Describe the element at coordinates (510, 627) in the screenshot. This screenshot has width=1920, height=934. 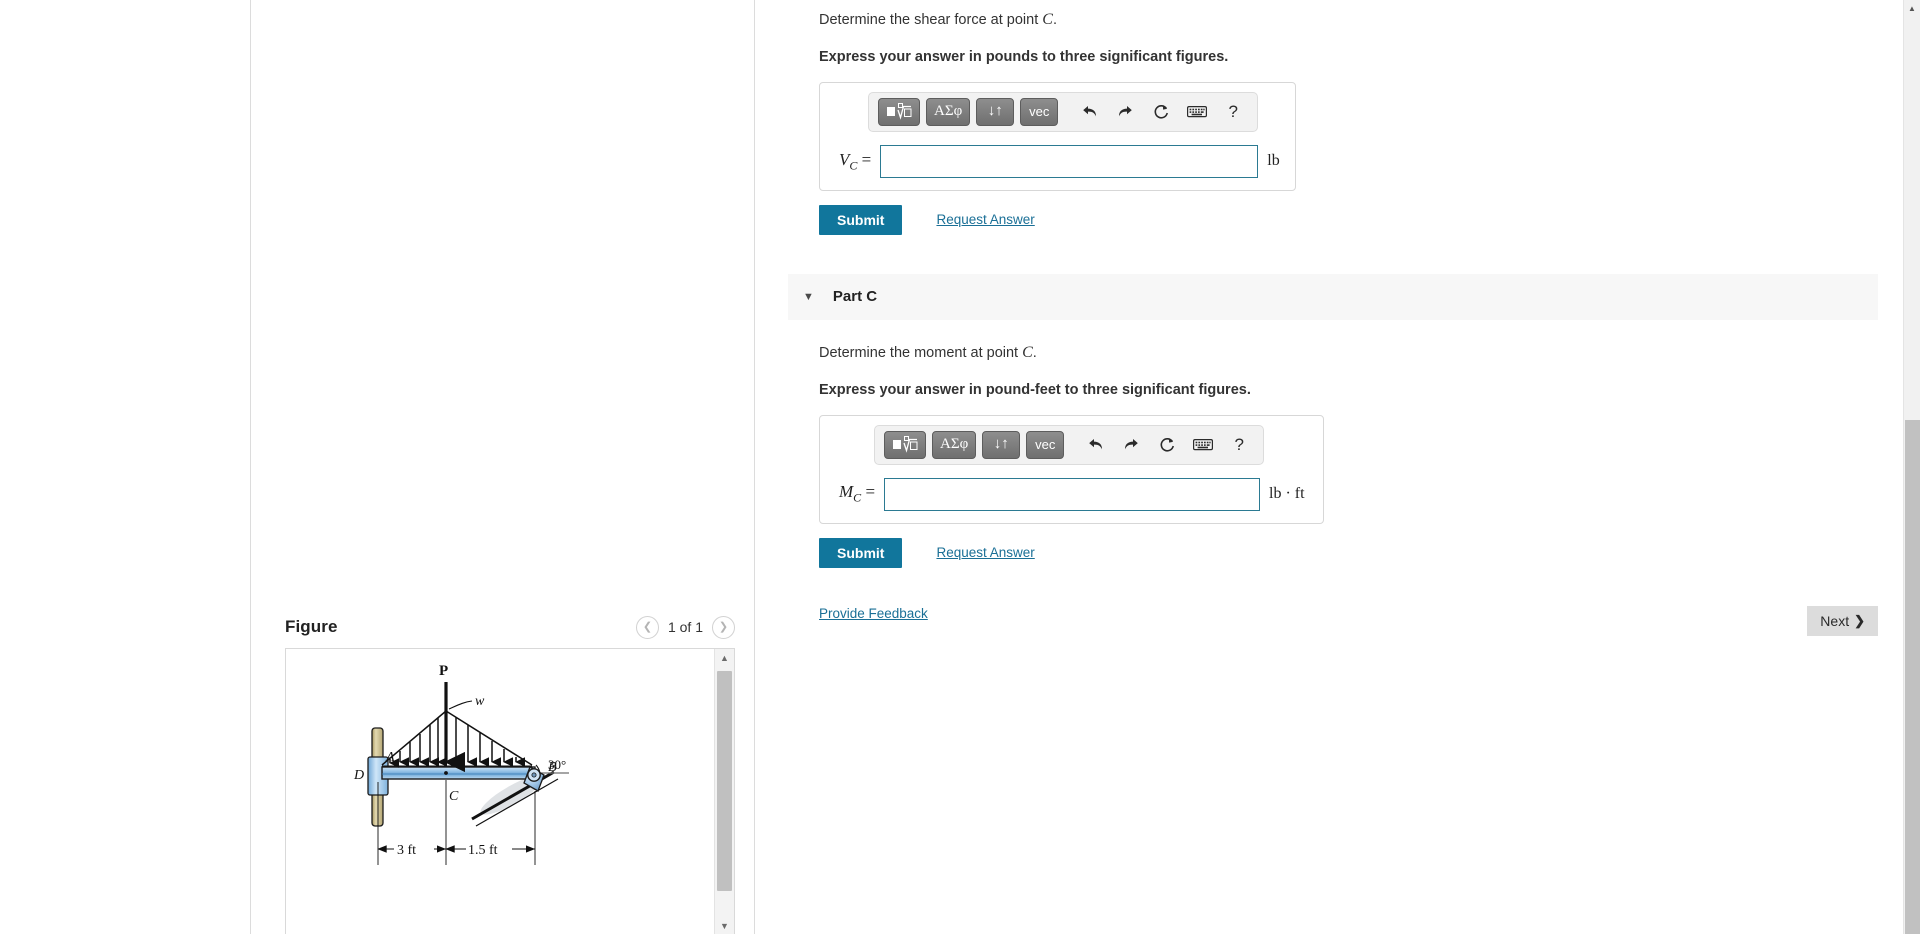
I see `figure-header: Figure ❮ 1 of 1 ❯` at that location.